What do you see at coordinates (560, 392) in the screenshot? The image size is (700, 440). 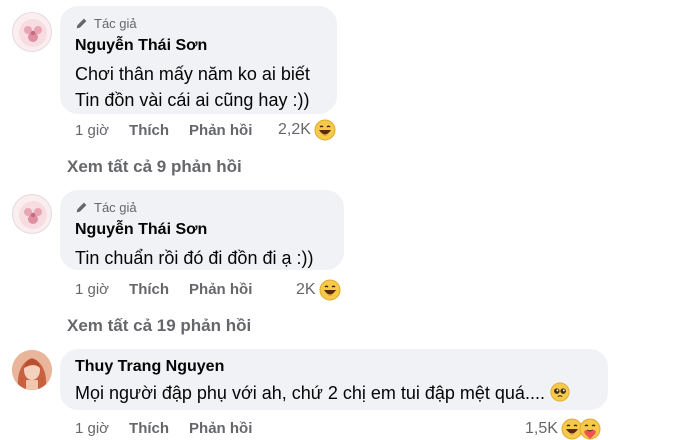 I see `pleading-face-icon` at bounding box center [560, 392].